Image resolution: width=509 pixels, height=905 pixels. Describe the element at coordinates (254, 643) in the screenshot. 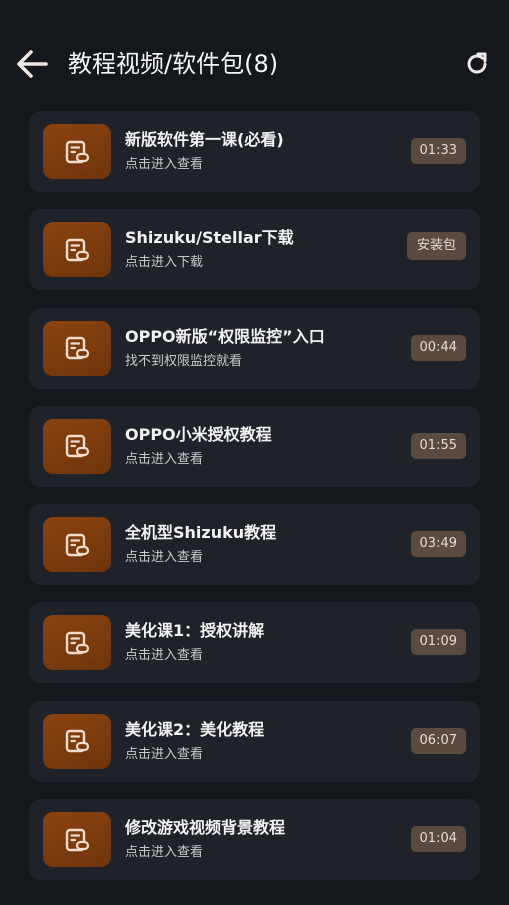

I see `list-item: 美化课1：授权讲解 点击进入查看 01:09` at that location.